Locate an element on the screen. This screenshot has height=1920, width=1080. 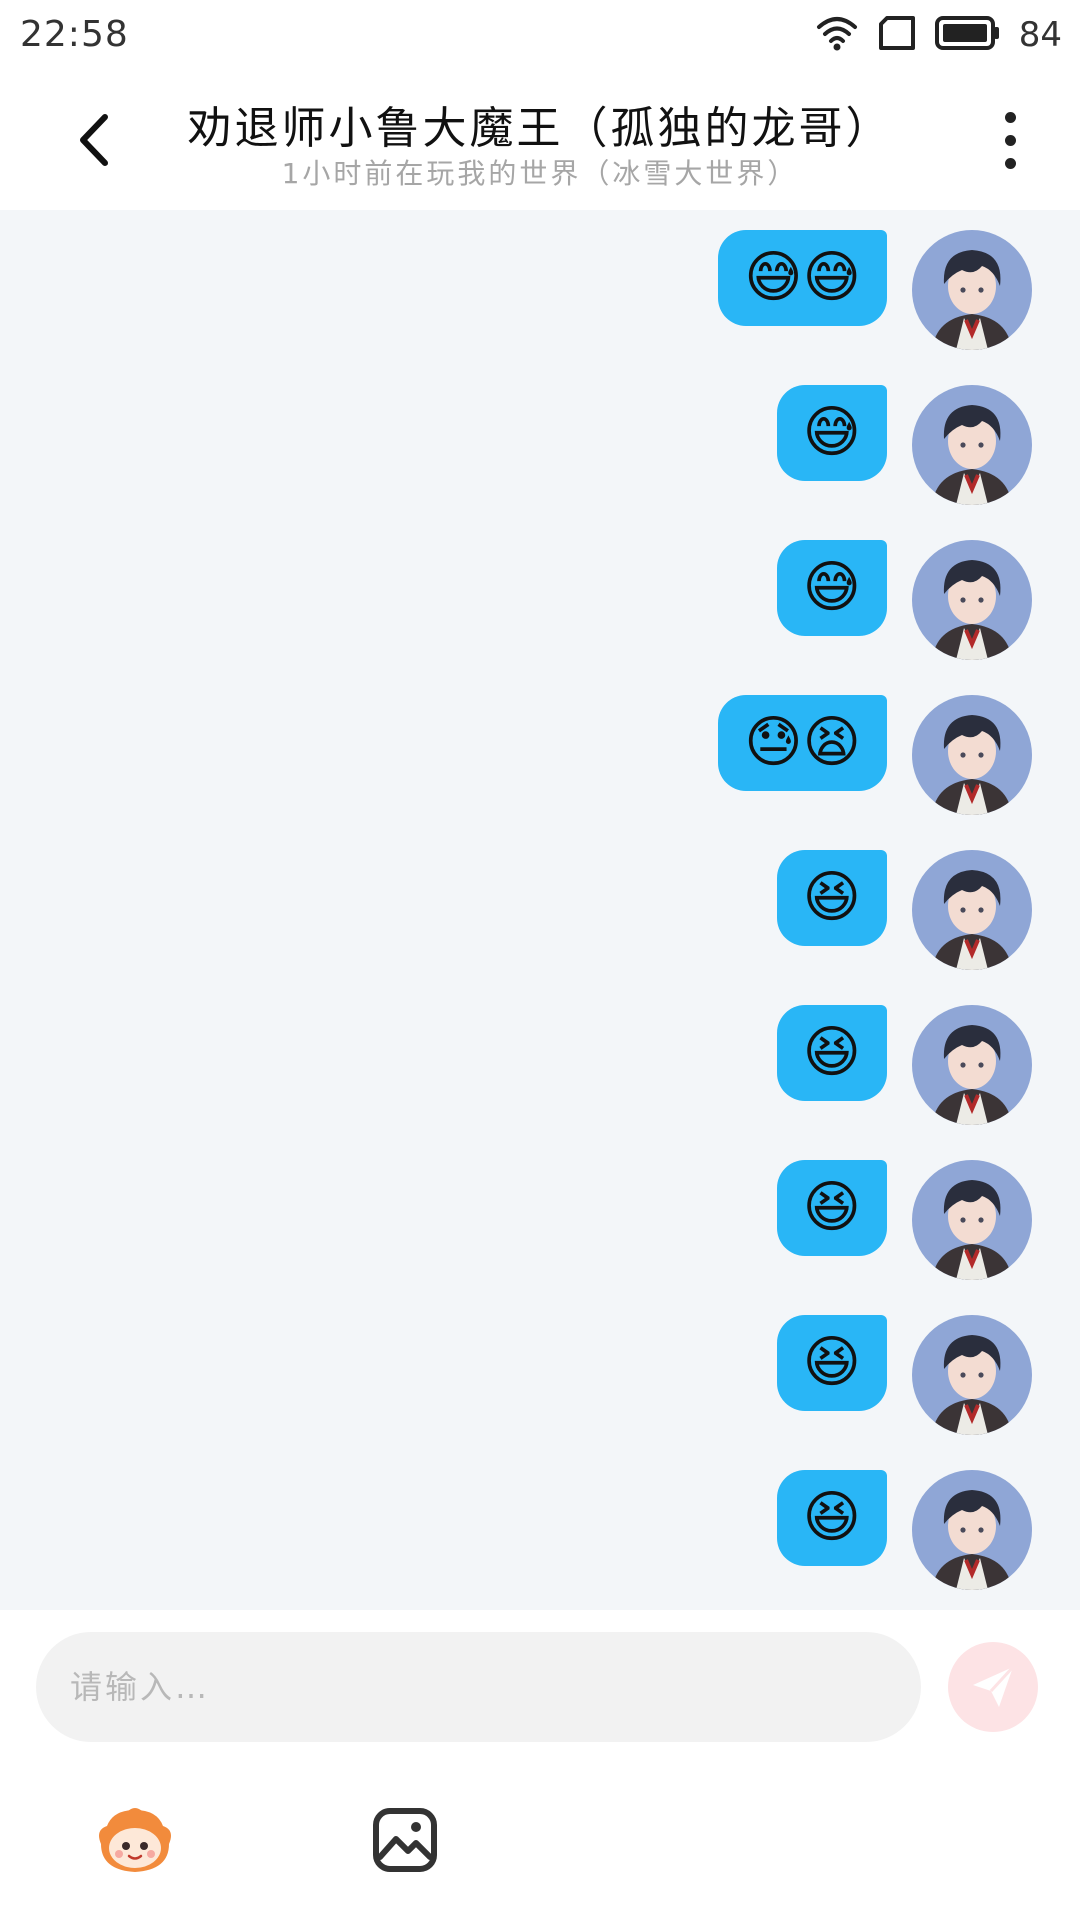
page-subtitle: 1小时前在玩我的世界（冰雪大世界） is located at coordinates (540, 173).